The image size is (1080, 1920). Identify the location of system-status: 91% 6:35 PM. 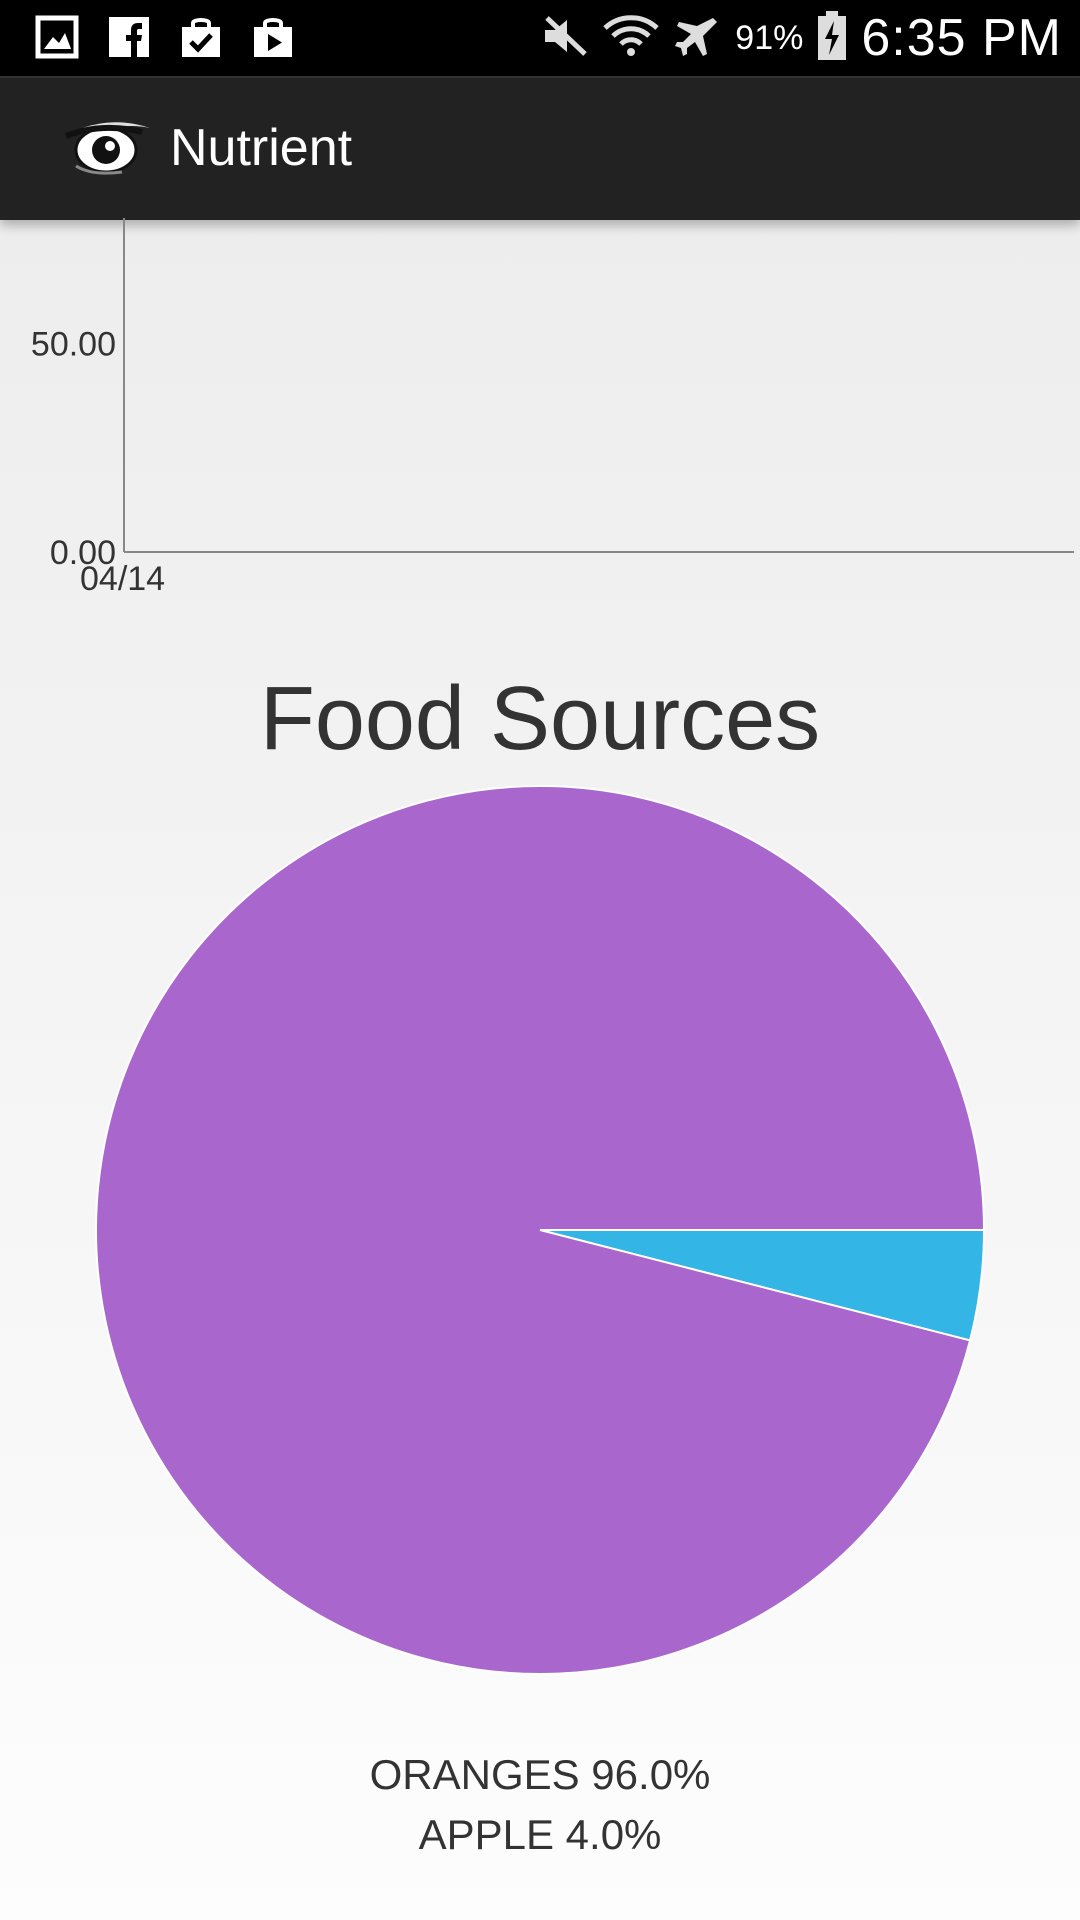
(801, 38).